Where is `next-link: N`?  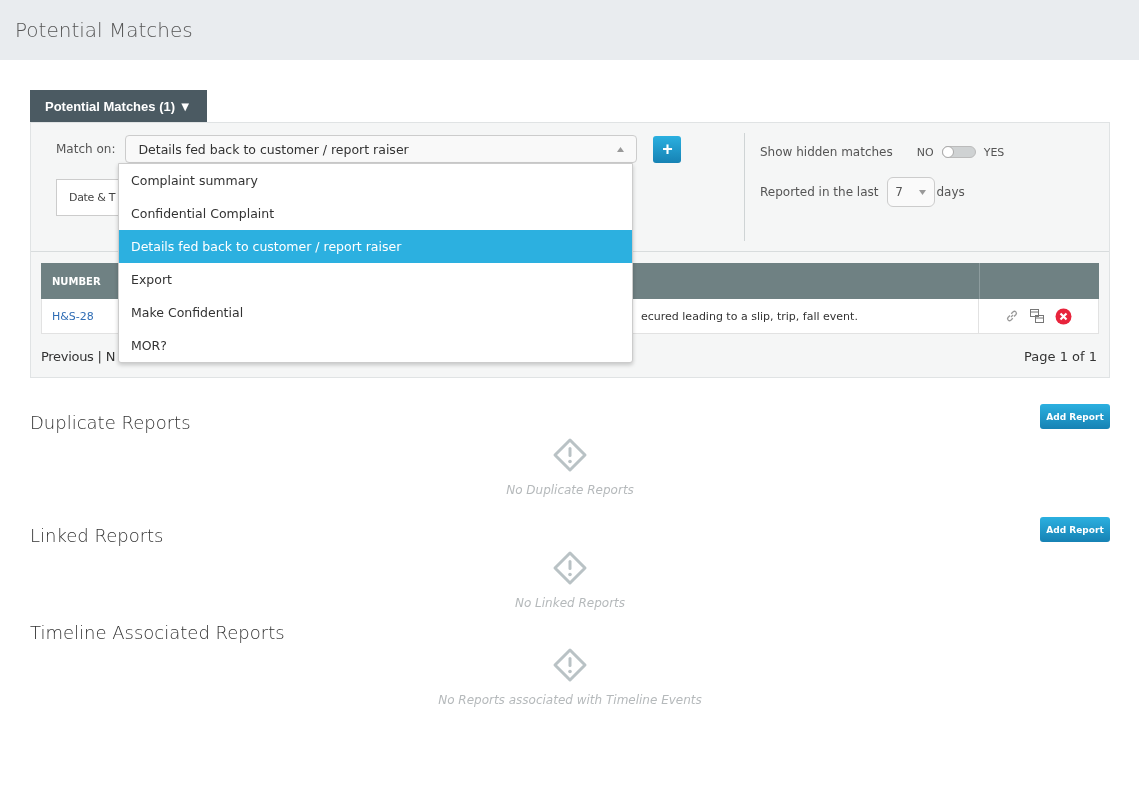
next-link: N is located at coordinates (110, 356).